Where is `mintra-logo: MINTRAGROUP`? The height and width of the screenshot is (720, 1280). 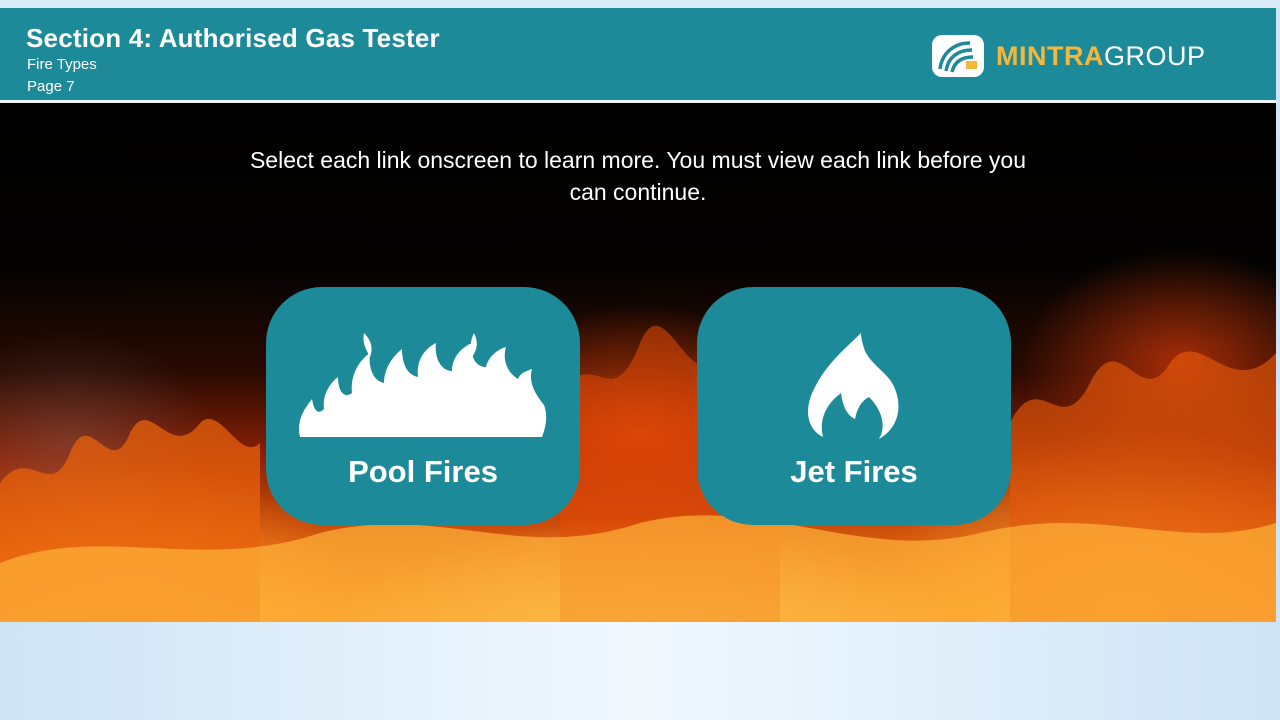
mintra-logo: MINTRAGROUP is located at coordinates (1068, 56).